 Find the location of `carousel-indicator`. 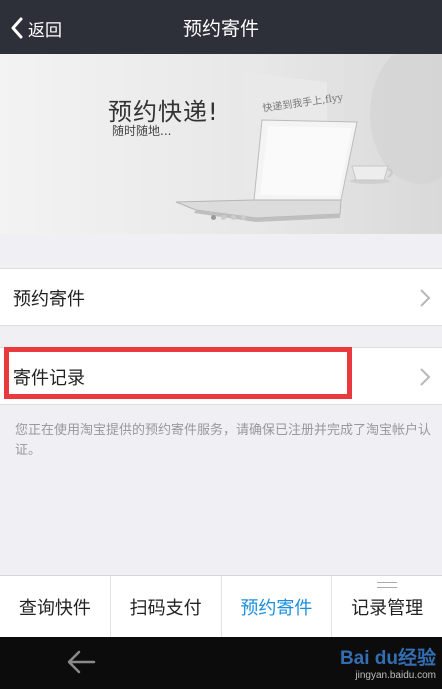

carousel-indicator is located at coordinates (228, 217).